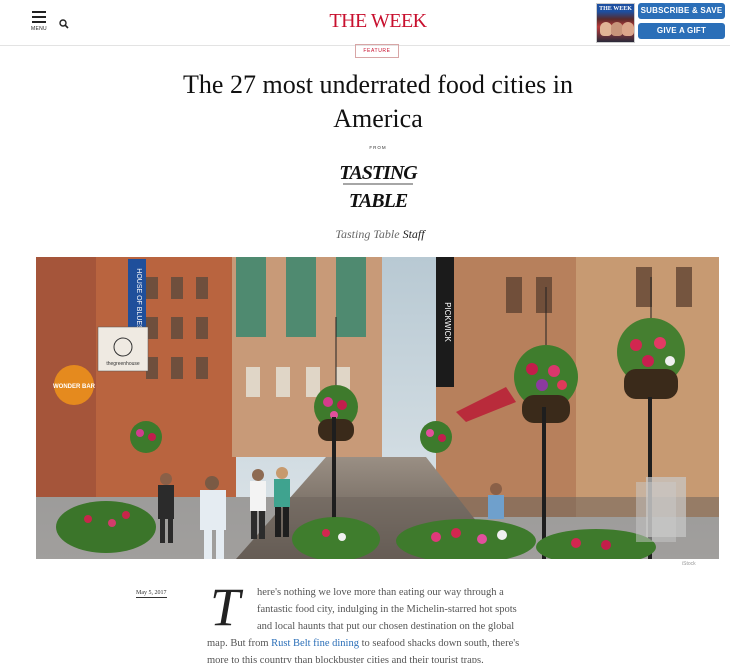  I want to click on search-button, so click(65, 21).